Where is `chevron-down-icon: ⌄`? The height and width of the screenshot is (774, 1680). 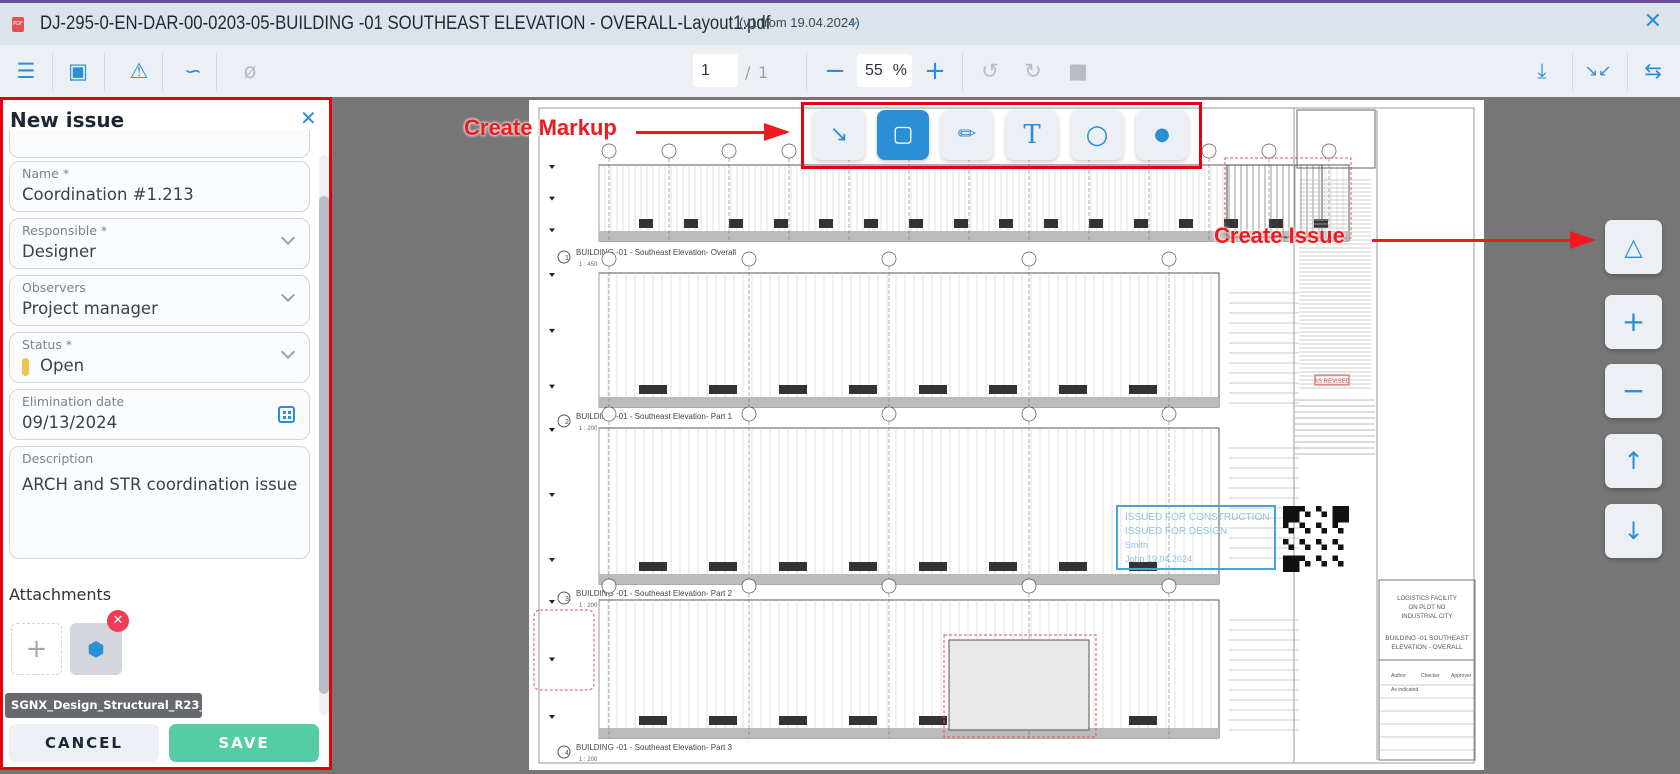 chevron-down-icon: ⌄ is located at coordinates (854, 21).